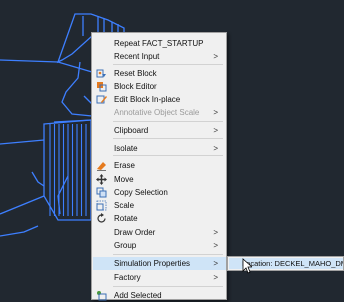  I want to click on mouse-cursor-icon, so click(247, 266).